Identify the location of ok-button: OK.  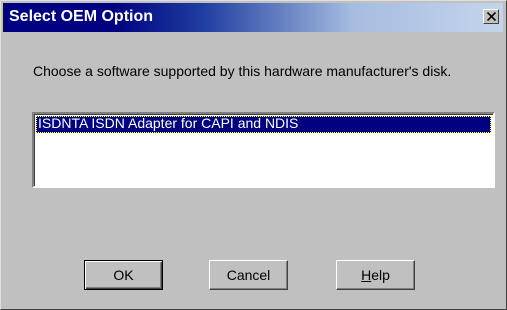
(123, 275).